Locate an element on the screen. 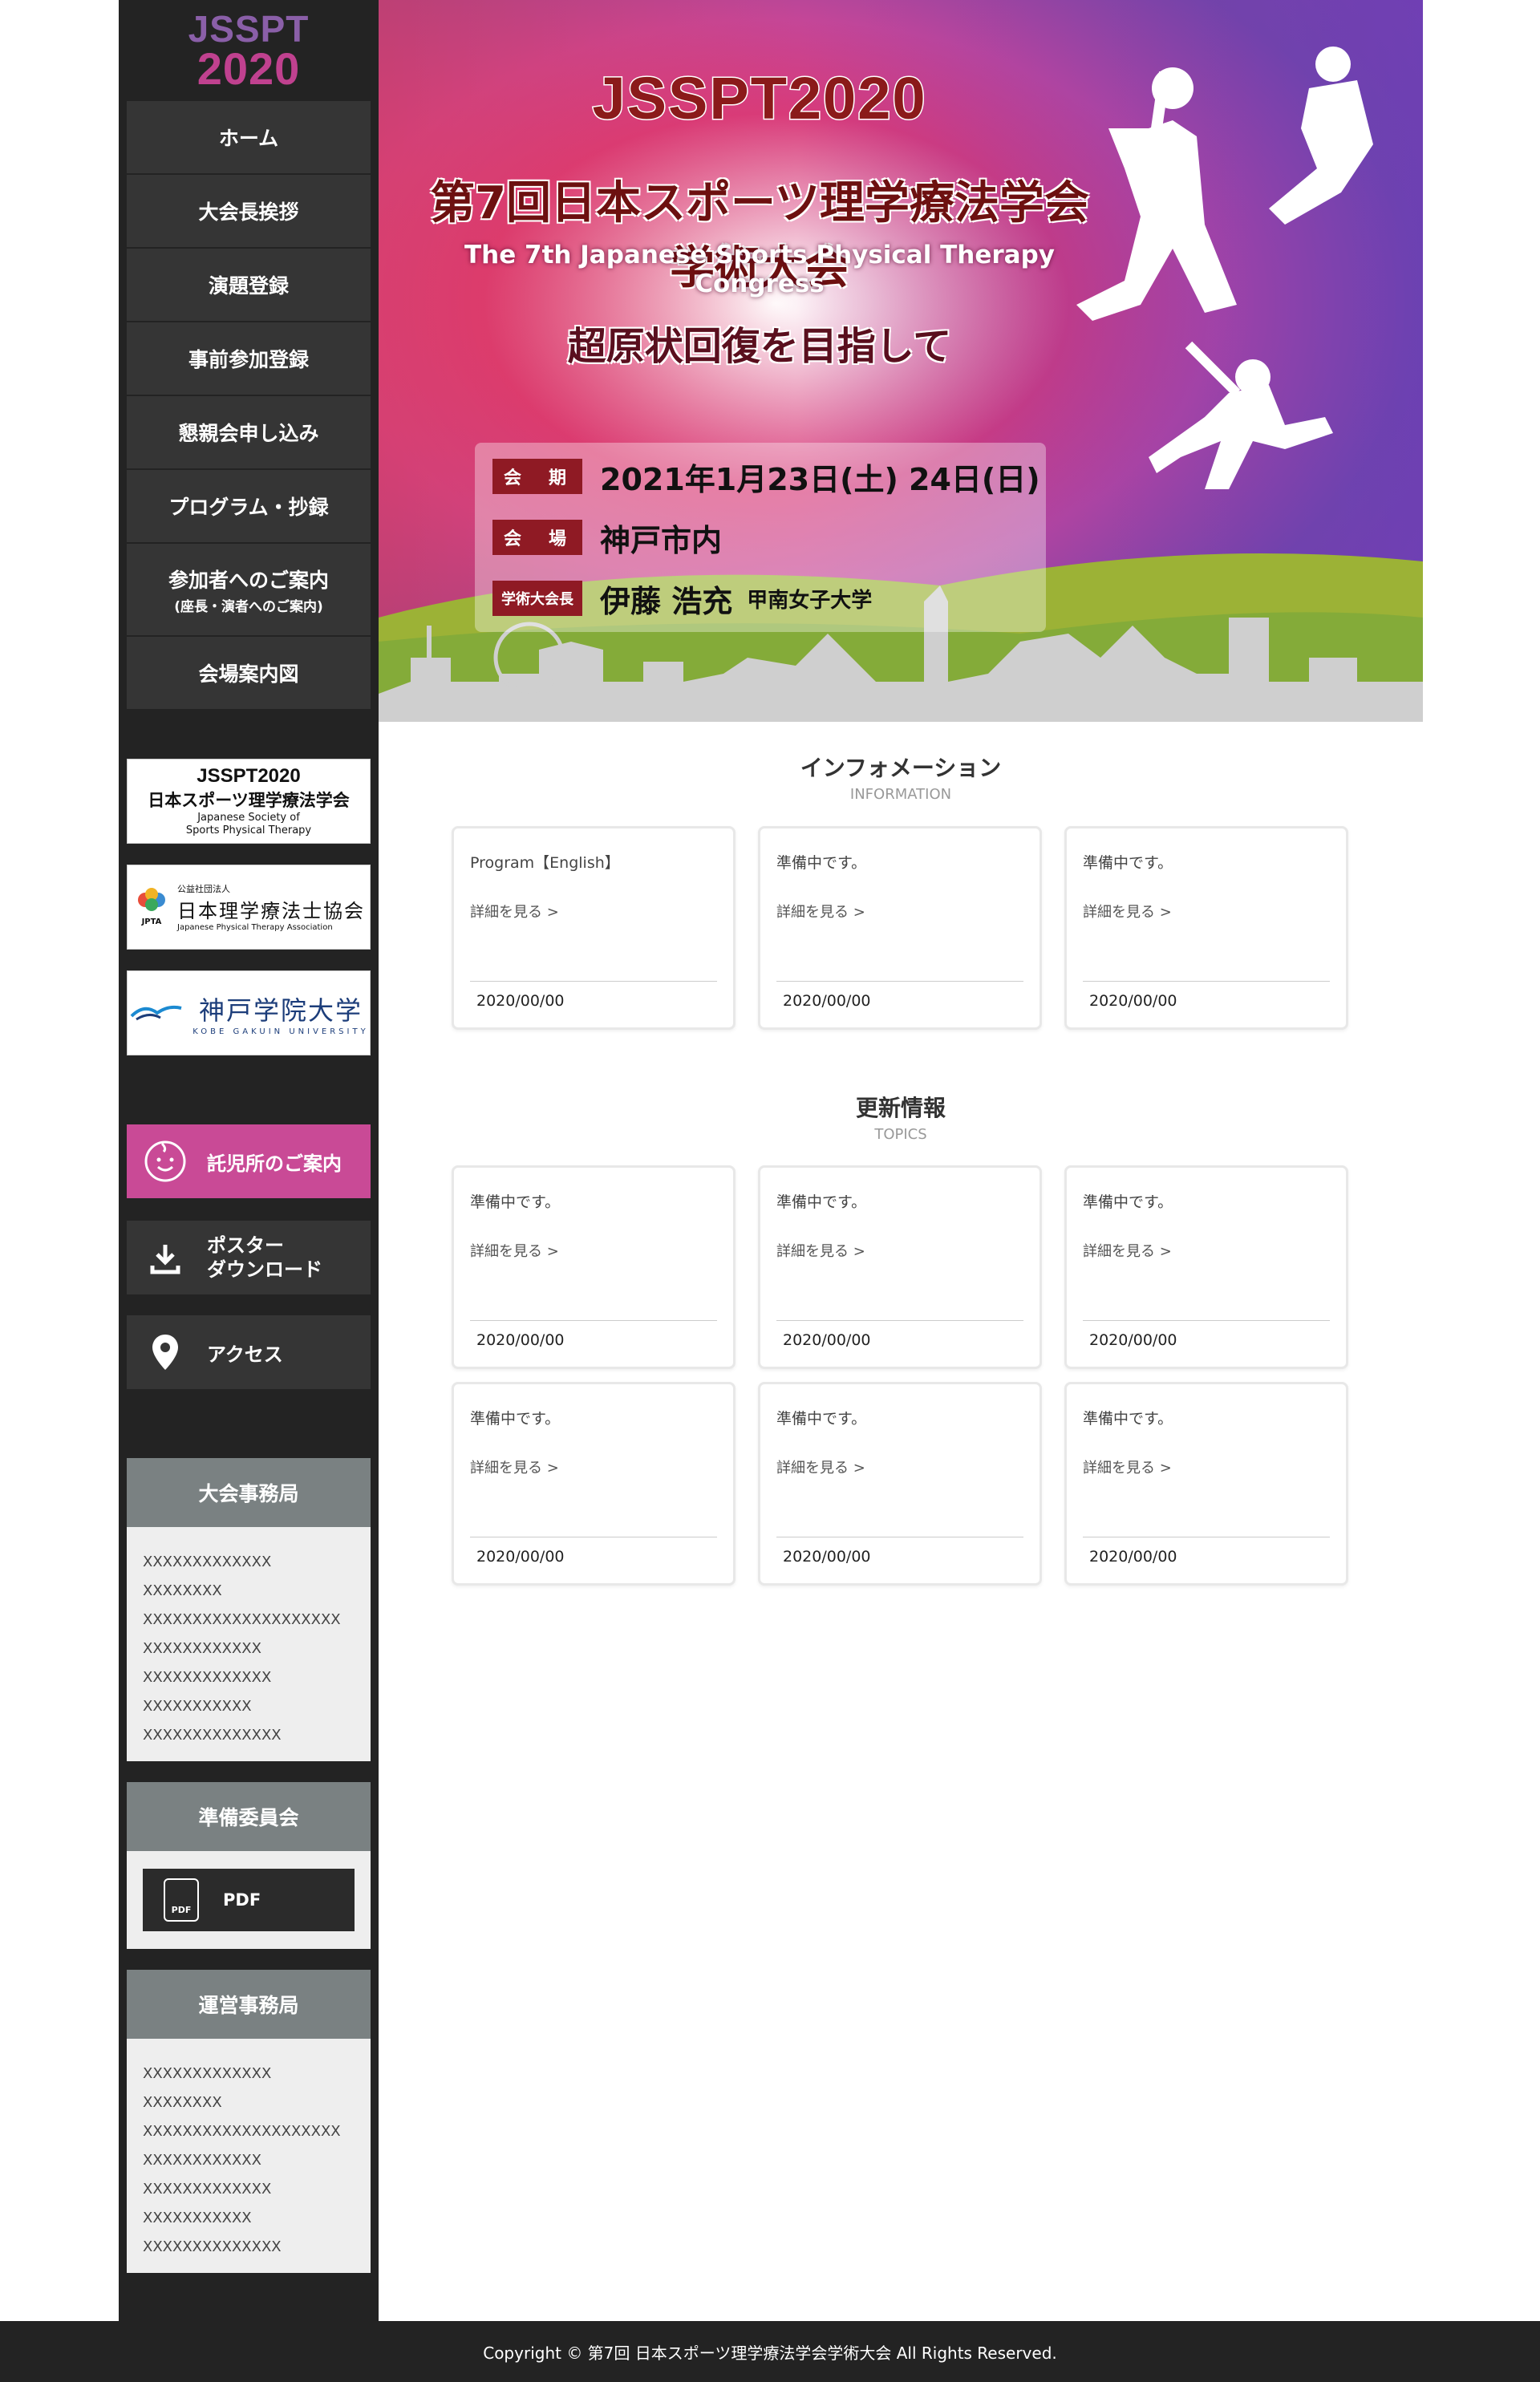 The height and width of the screenshot is (2382, 1540). information-heading: インフォメーション INFORMATION is located at coordinates (901, 777).